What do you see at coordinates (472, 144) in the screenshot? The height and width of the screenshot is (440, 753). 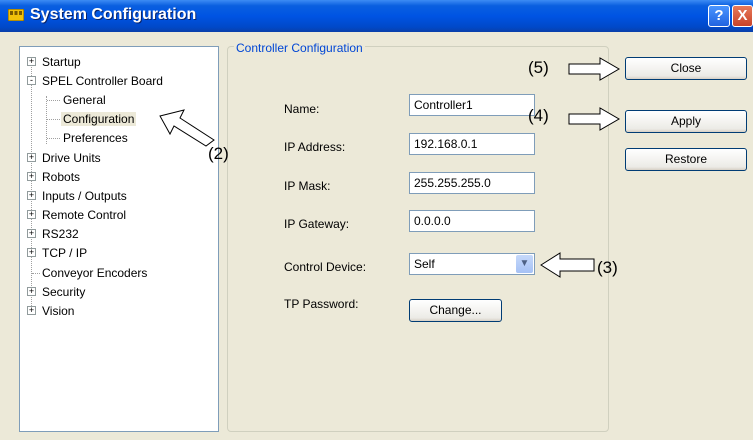 I see `ip-address-field: 192.168.0.1` at bounding box center [472, 144].